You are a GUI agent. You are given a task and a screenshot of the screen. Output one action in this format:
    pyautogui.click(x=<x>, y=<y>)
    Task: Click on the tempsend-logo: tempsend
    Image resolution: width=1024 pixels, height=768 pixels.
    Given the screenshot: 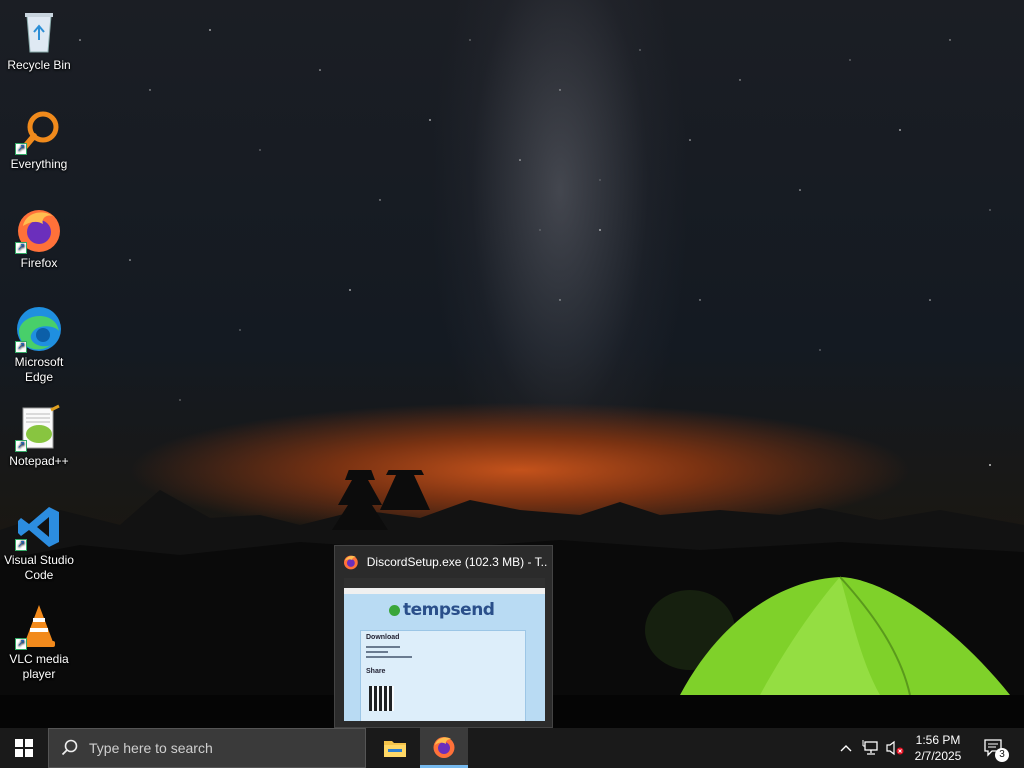 What is the action you would take?
    pyautogui.click(x=442, y=610)
    